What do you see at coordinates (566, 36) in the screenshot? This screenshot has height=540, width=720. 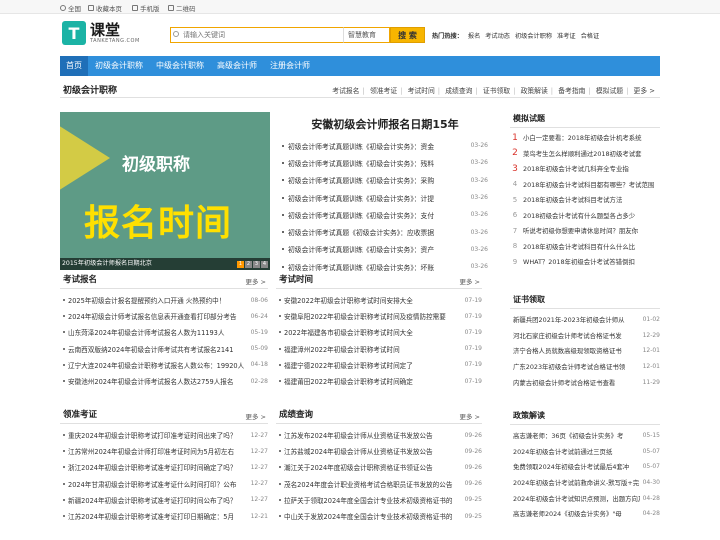 I see `hot-item: 准考证` at bounding box center [566, 36].